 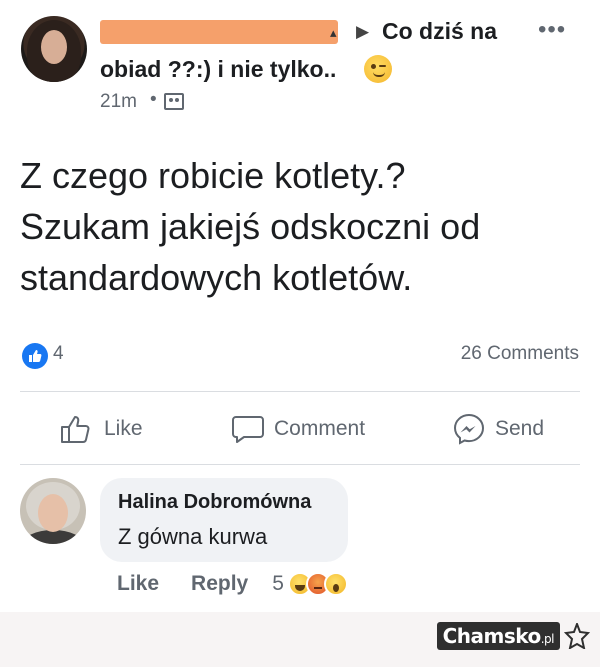 What do you see at coordinates (577, 636) in the screenshot?
I see `watermark-star-icon` at bounding box center [577, 636].